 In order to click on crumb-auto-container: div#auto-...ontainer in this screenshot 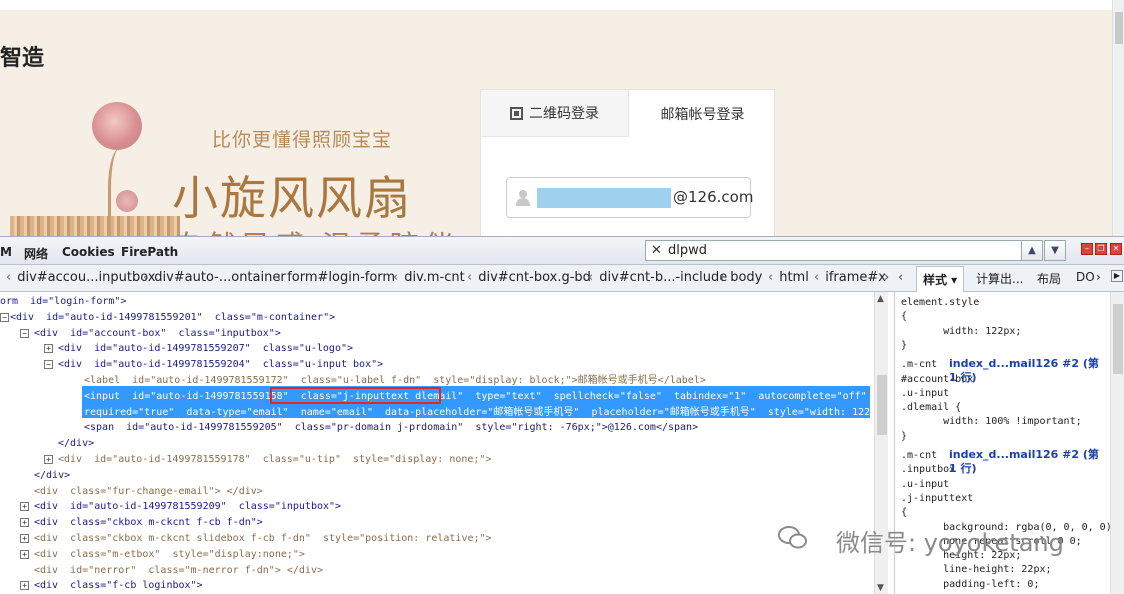, I will do `click(214, 277)`.